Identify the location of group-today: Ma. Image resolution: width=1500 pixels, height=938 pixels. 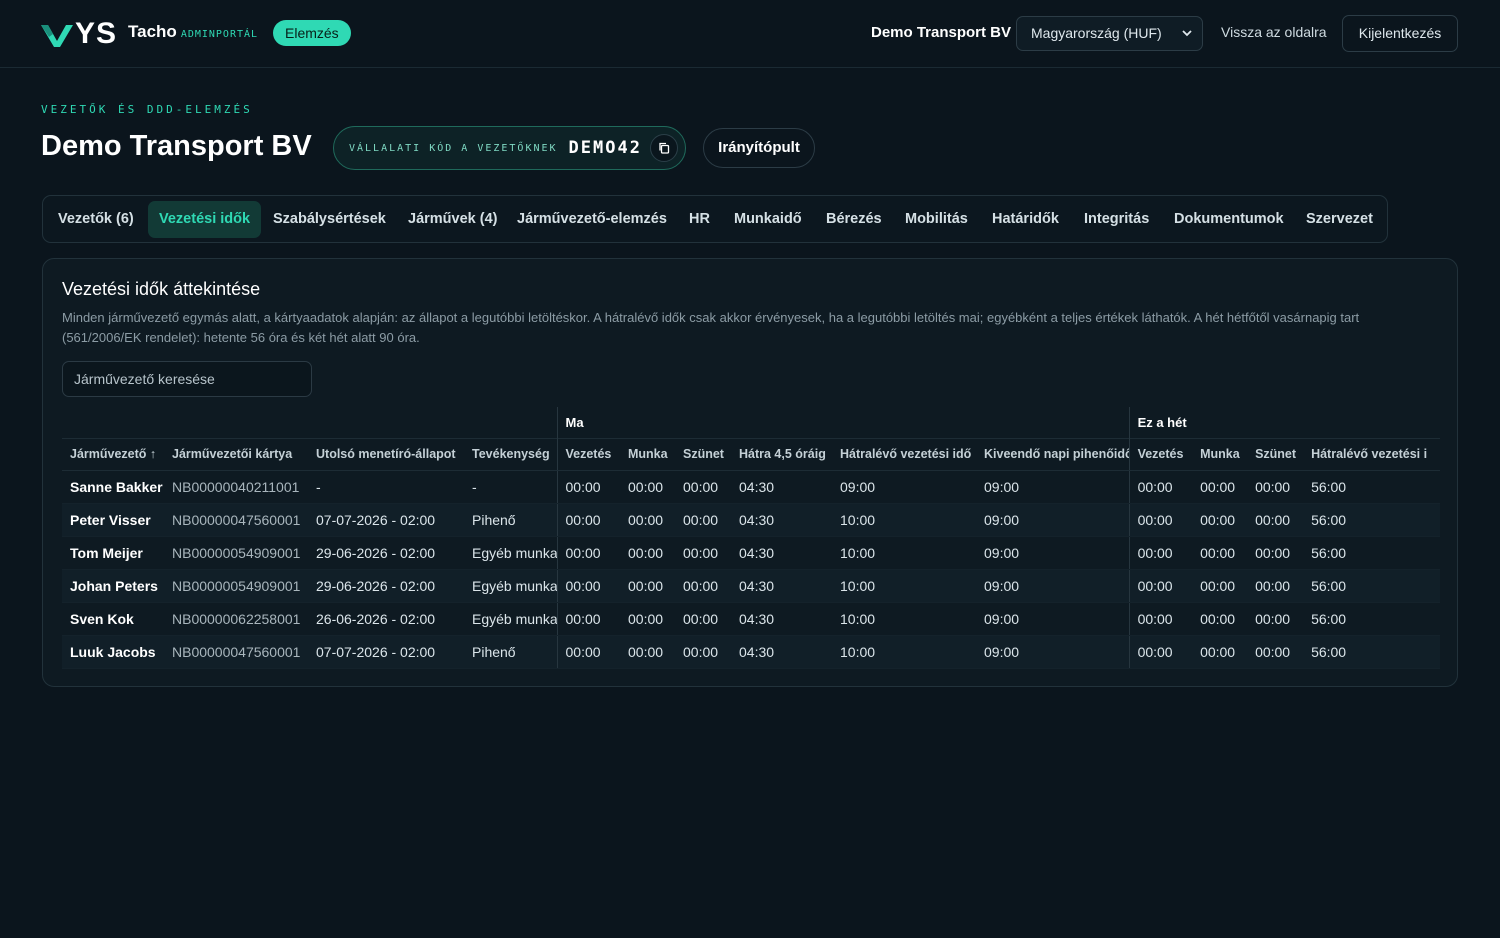
(843, 422).